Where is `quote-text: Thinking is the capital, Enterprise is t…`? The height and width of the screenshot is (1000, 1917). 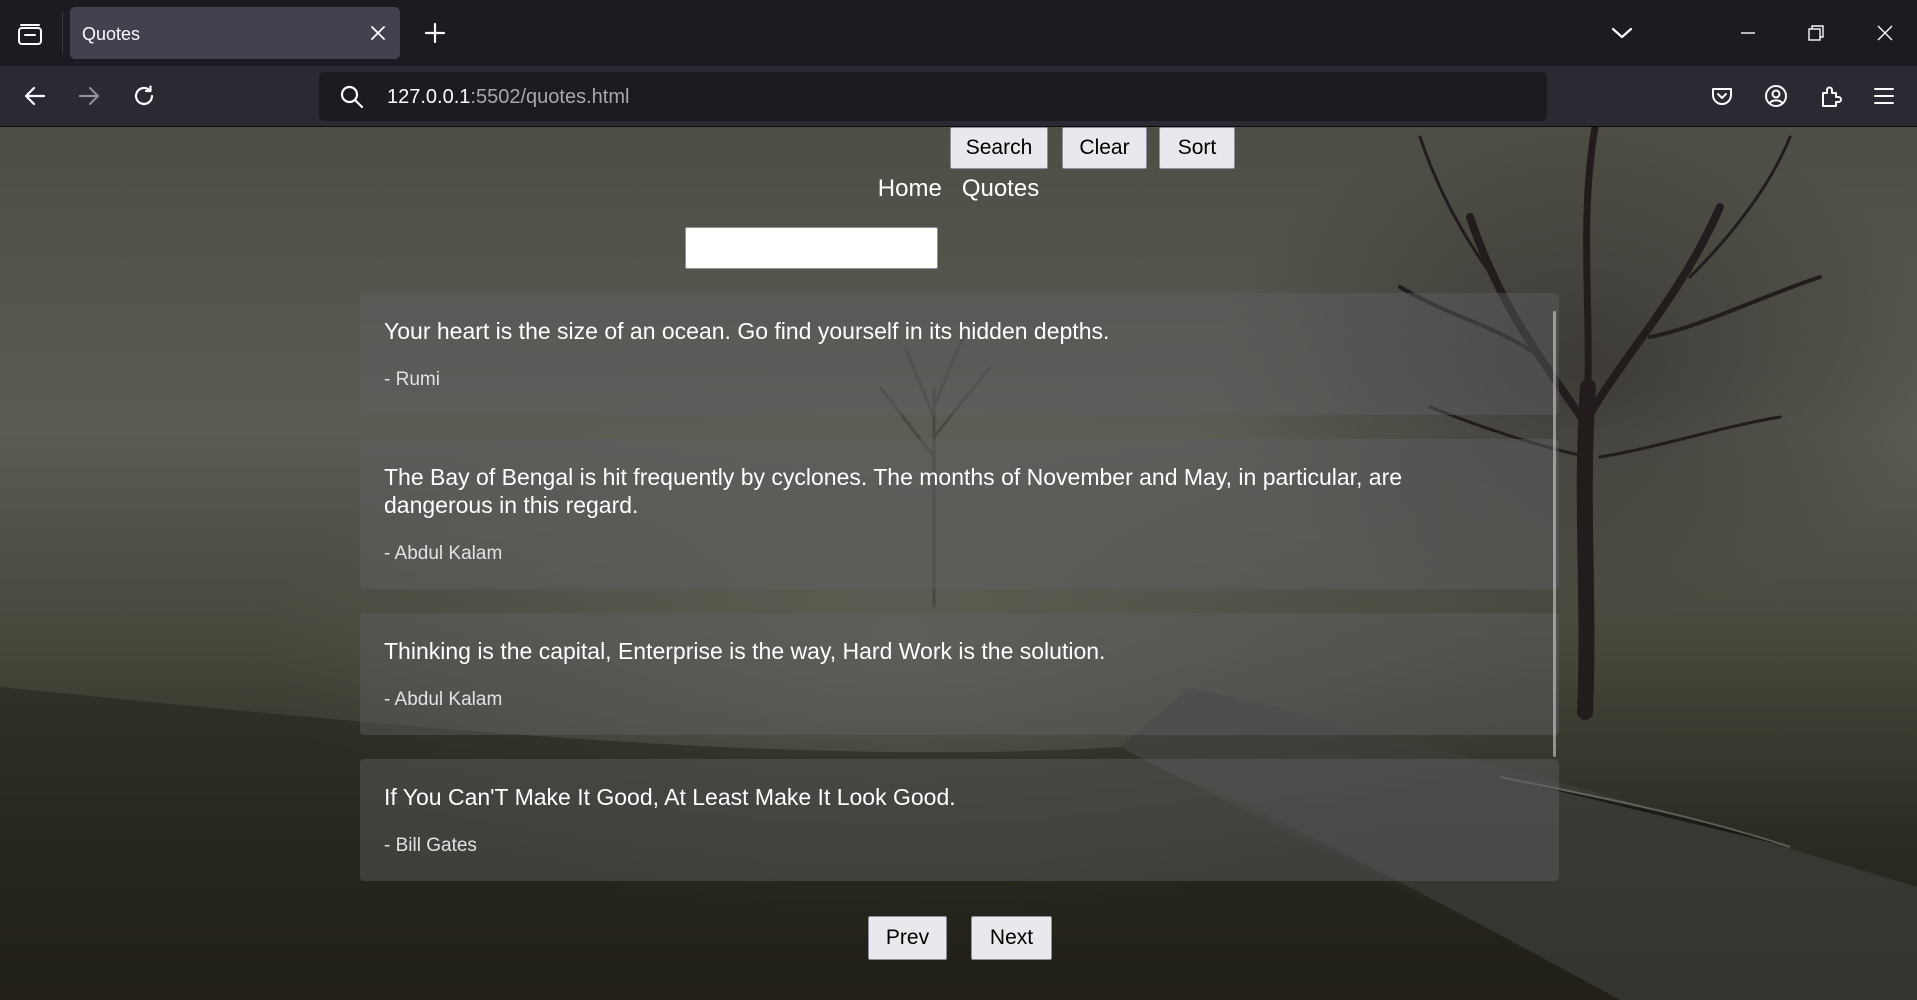 quote-text: Thinking is the capital, Enterprise is t… is located at coordinates (745, 651).